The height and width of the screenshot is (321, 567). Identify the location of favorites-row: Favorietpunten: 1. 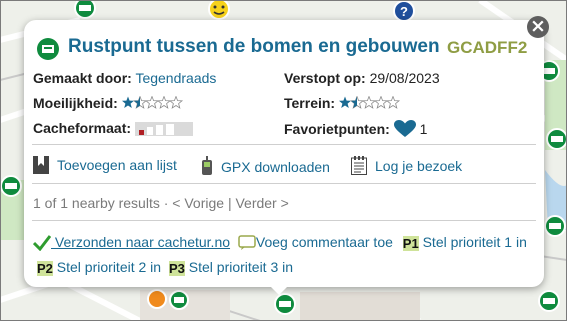
(355, 130).